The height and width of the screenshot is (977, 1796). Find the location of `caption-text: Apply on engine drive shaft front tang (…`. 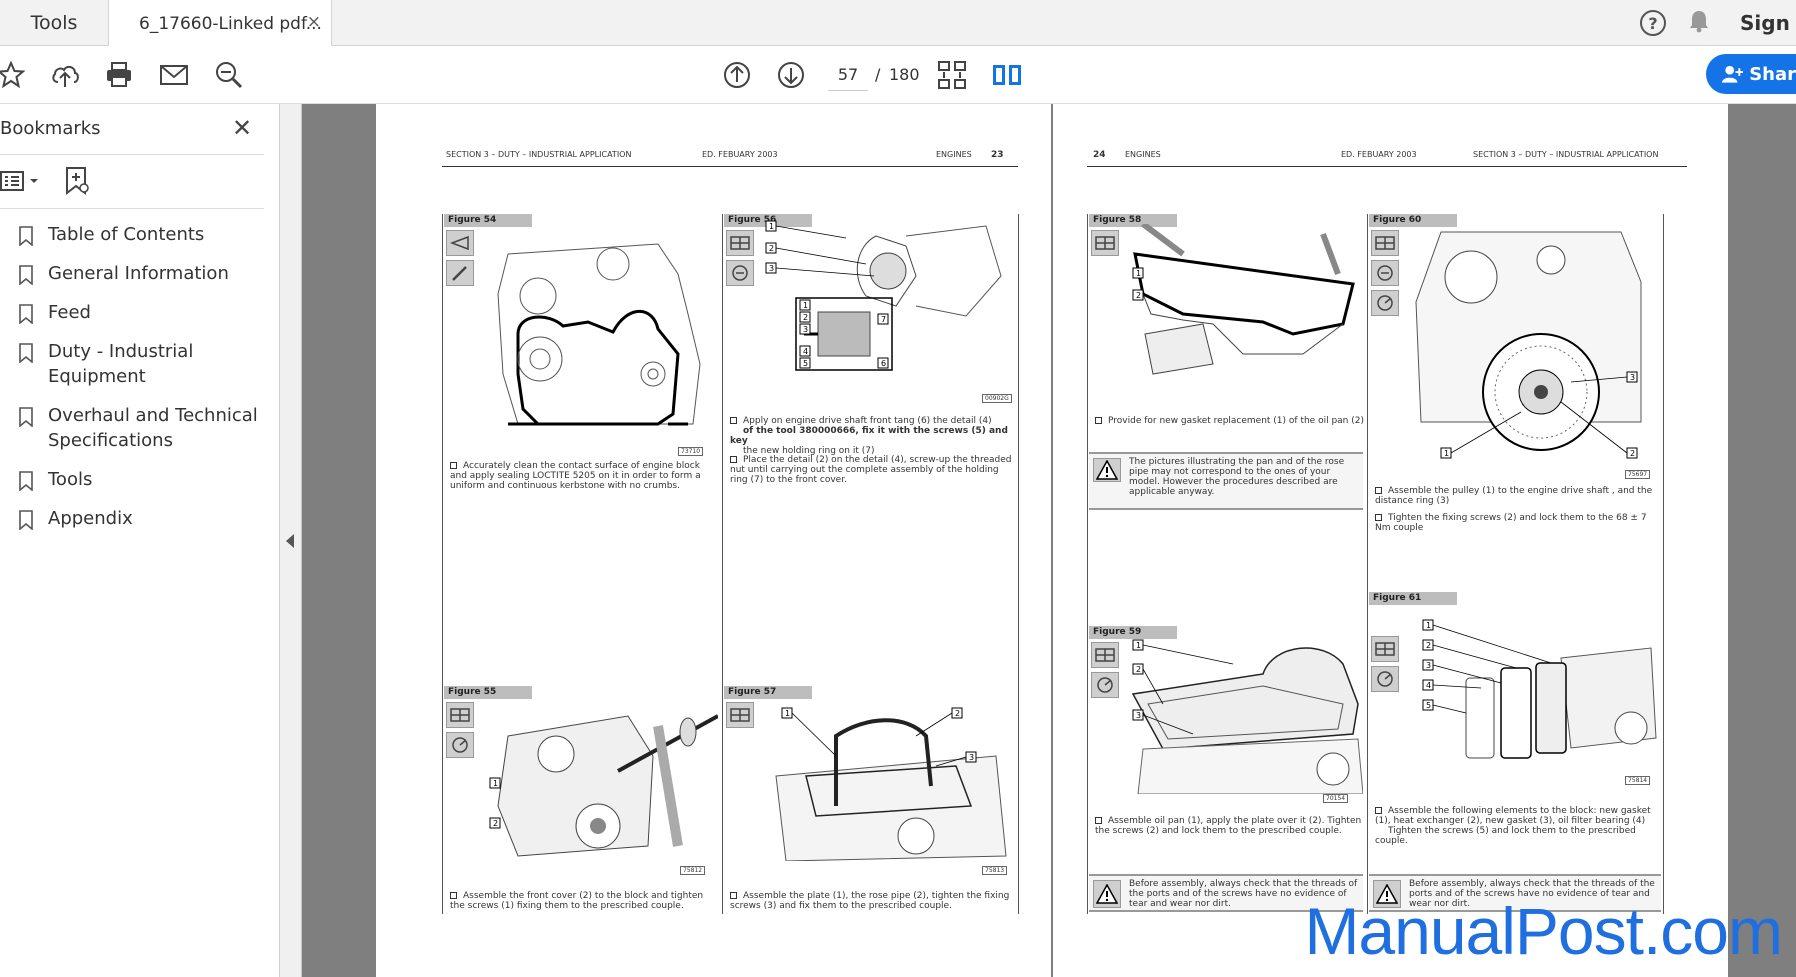

caption-text: Apply on engine drive shaft front tang (… is located at coordinates (867, 421).